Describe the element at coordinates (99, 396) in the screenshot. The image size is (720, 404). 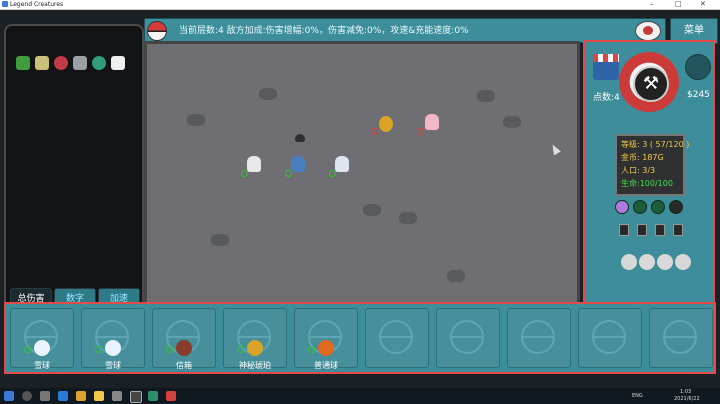
I see `explorer-icon` at that location.